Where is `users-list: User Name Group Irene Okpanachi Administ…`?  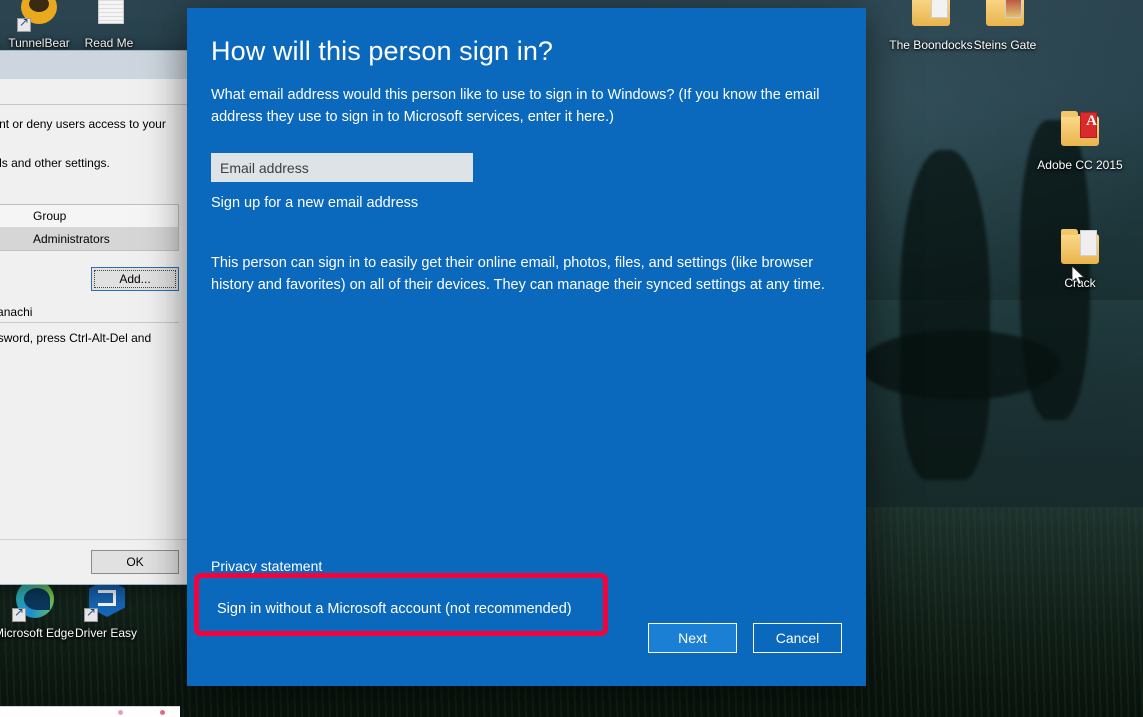 users-list: User Name Group Irene Okpanachi Administ… is located at coordinates (89, 227).